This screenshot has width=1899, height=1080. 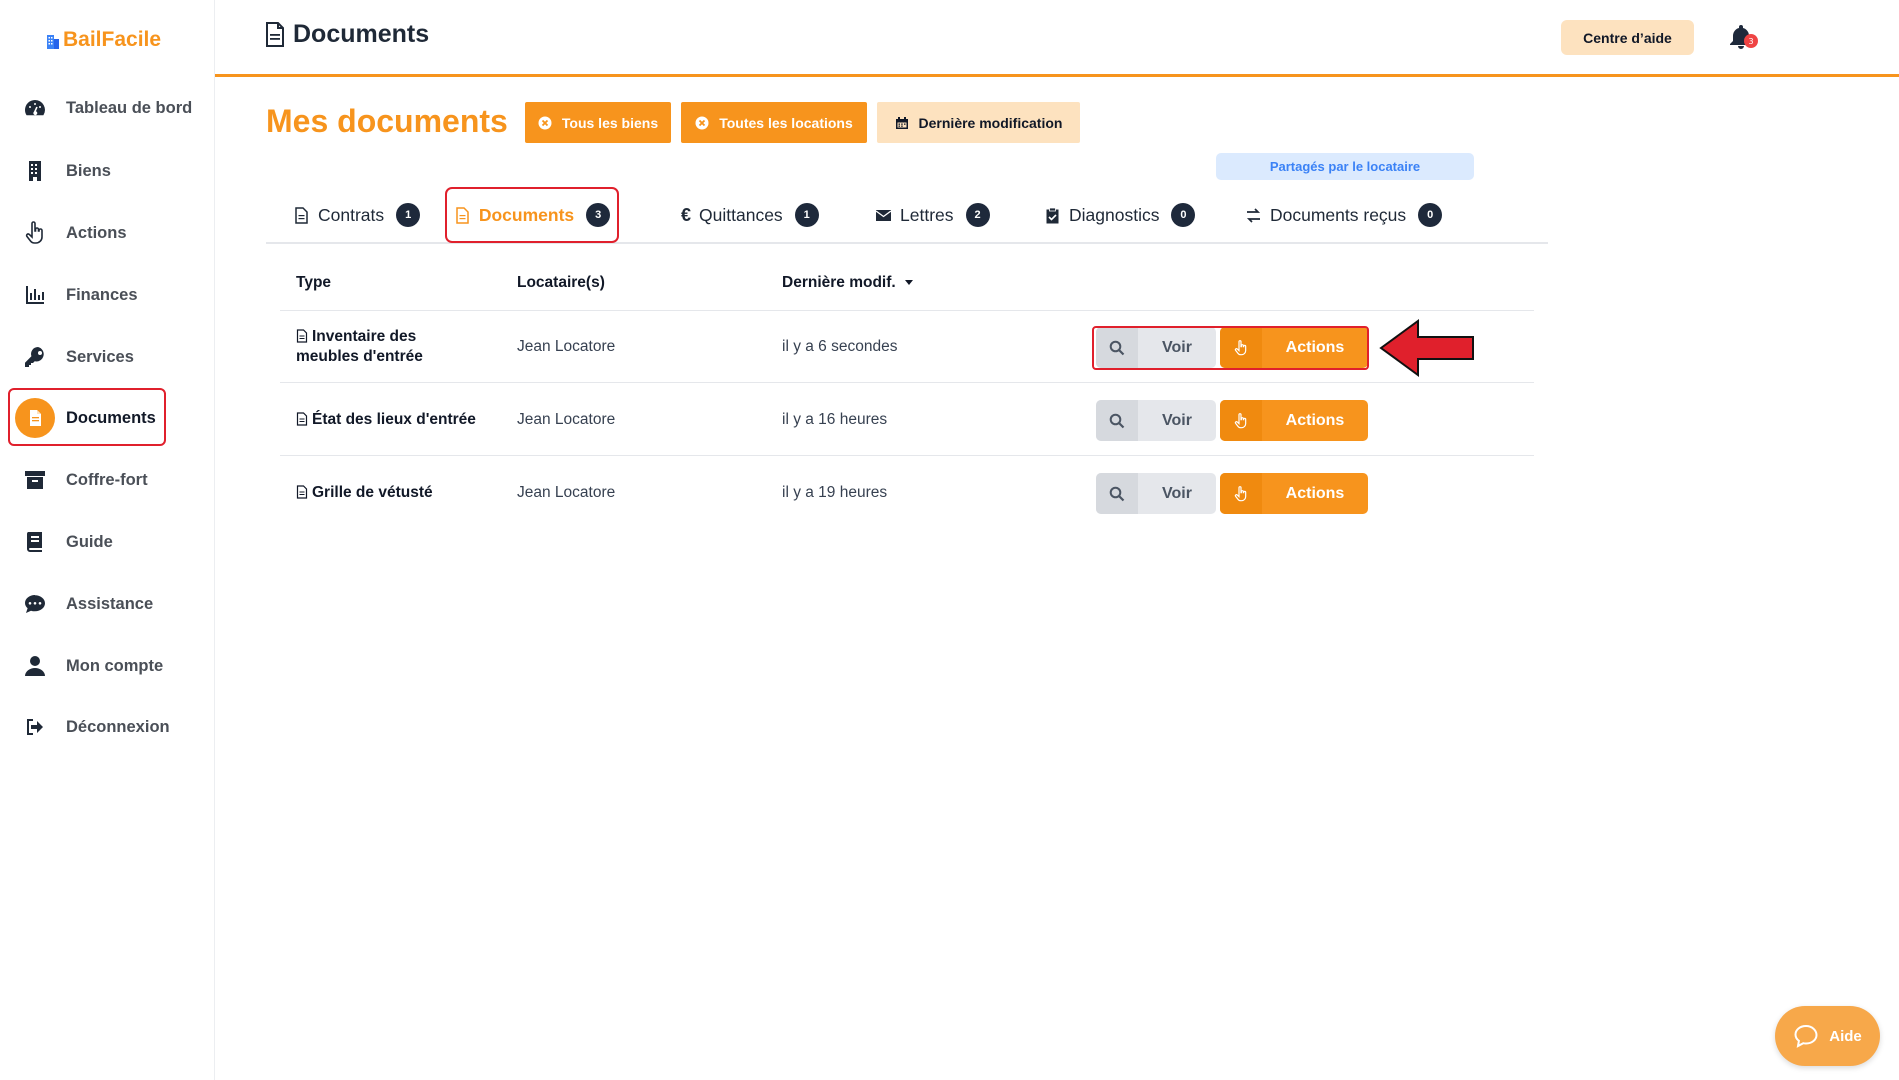 What do you see at coordinates (107, 108) in the screenshot?
I see `sidebar-item-tableau-de-bord: Tableau de bord` at bounding box center [107, 108].